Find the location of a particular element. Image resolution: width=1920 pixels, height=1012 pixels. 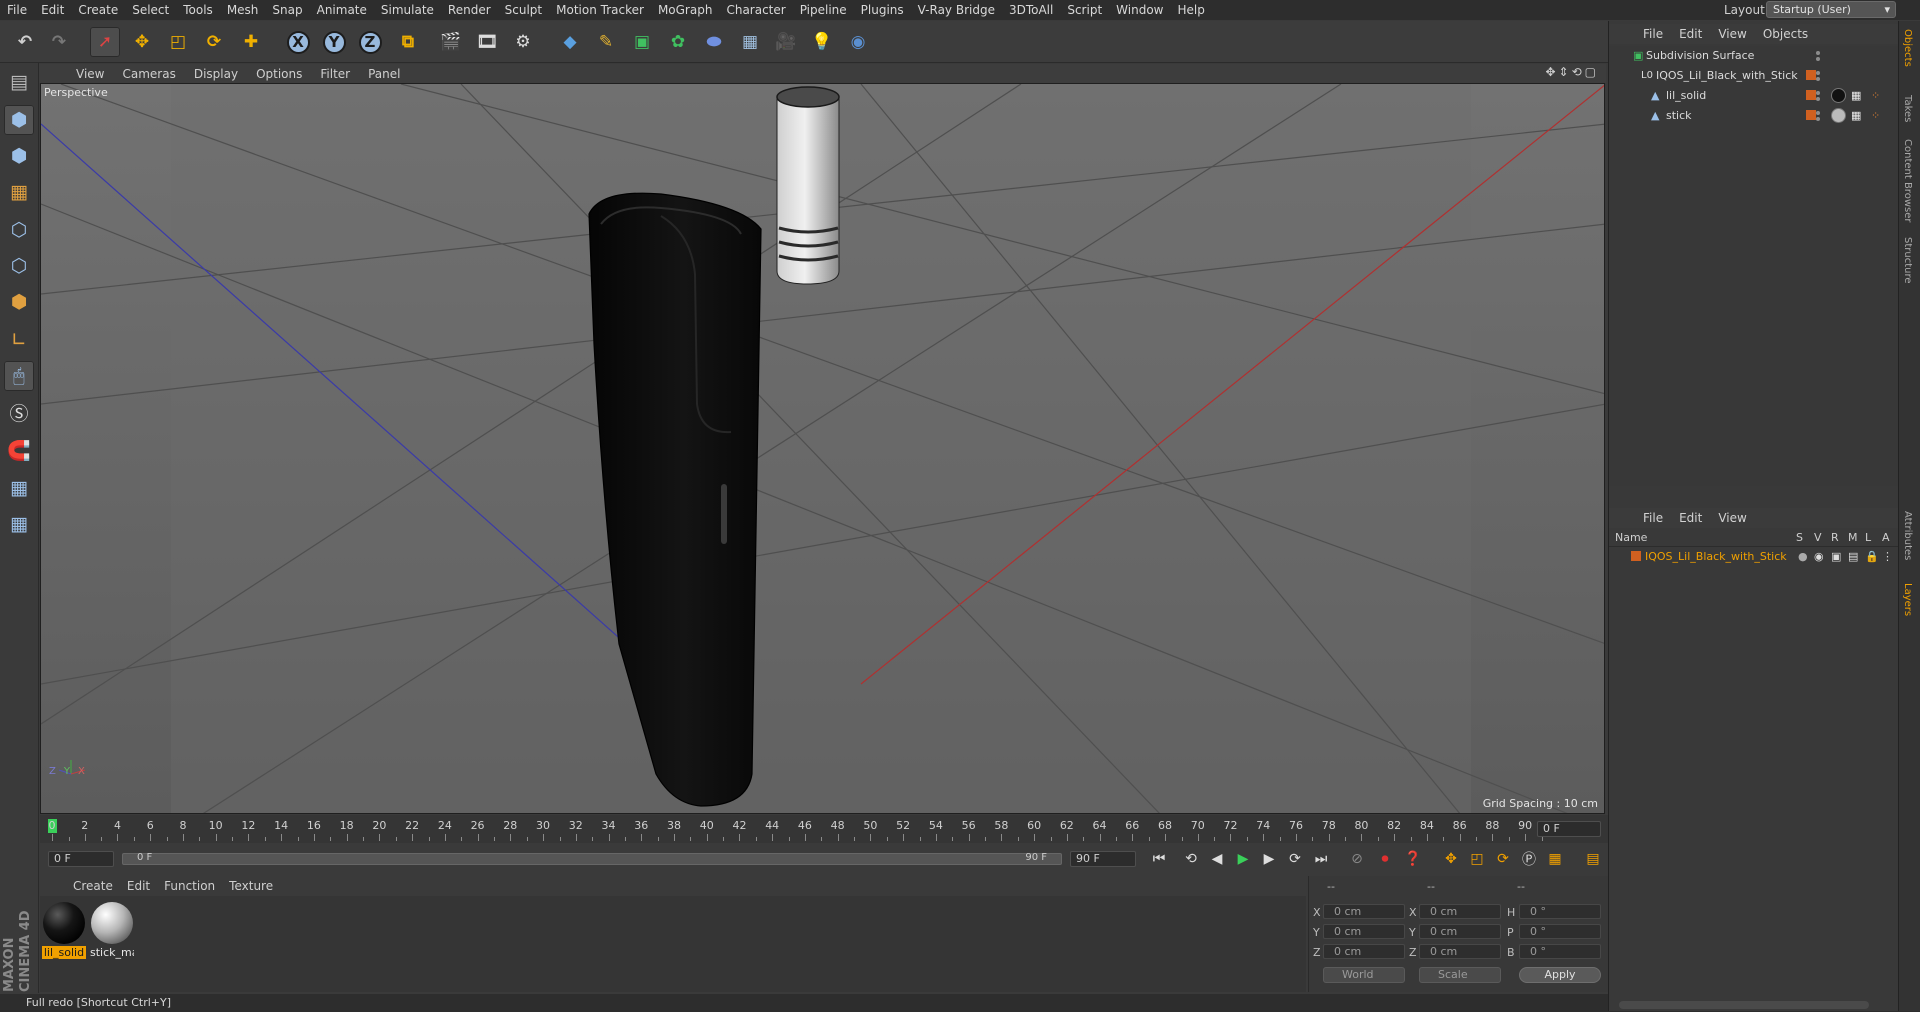

timeline-window-icon: ▤ is located at coordinates (1593, 859).